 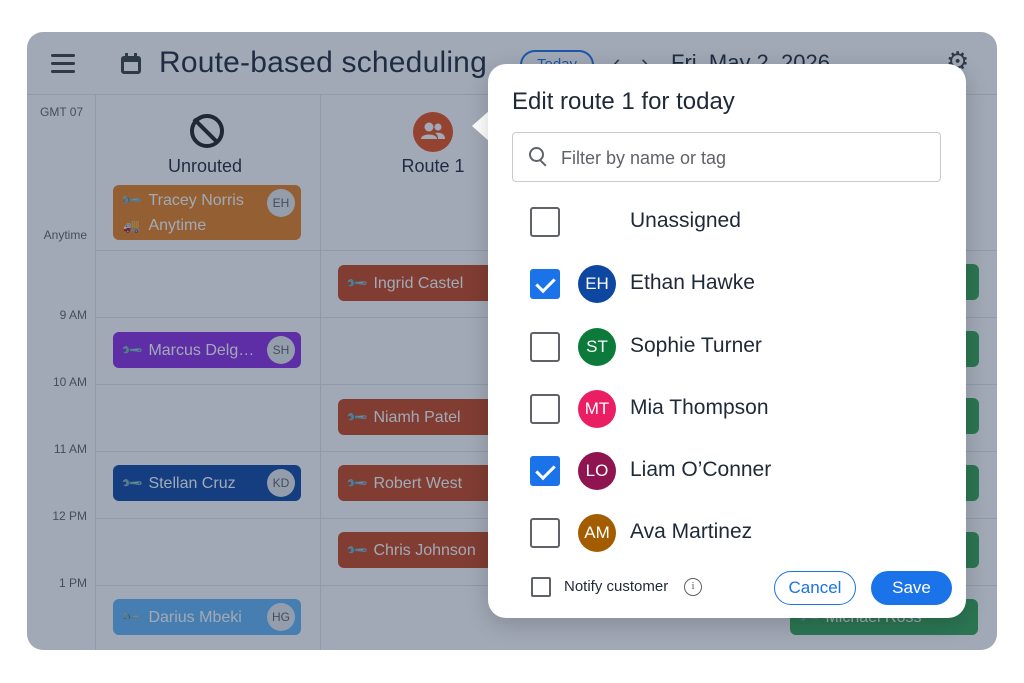 What do you see at coordinates (281, 203) in the screenshot?
I see `assignee-badge: EH` at bounding box center [281, 203].